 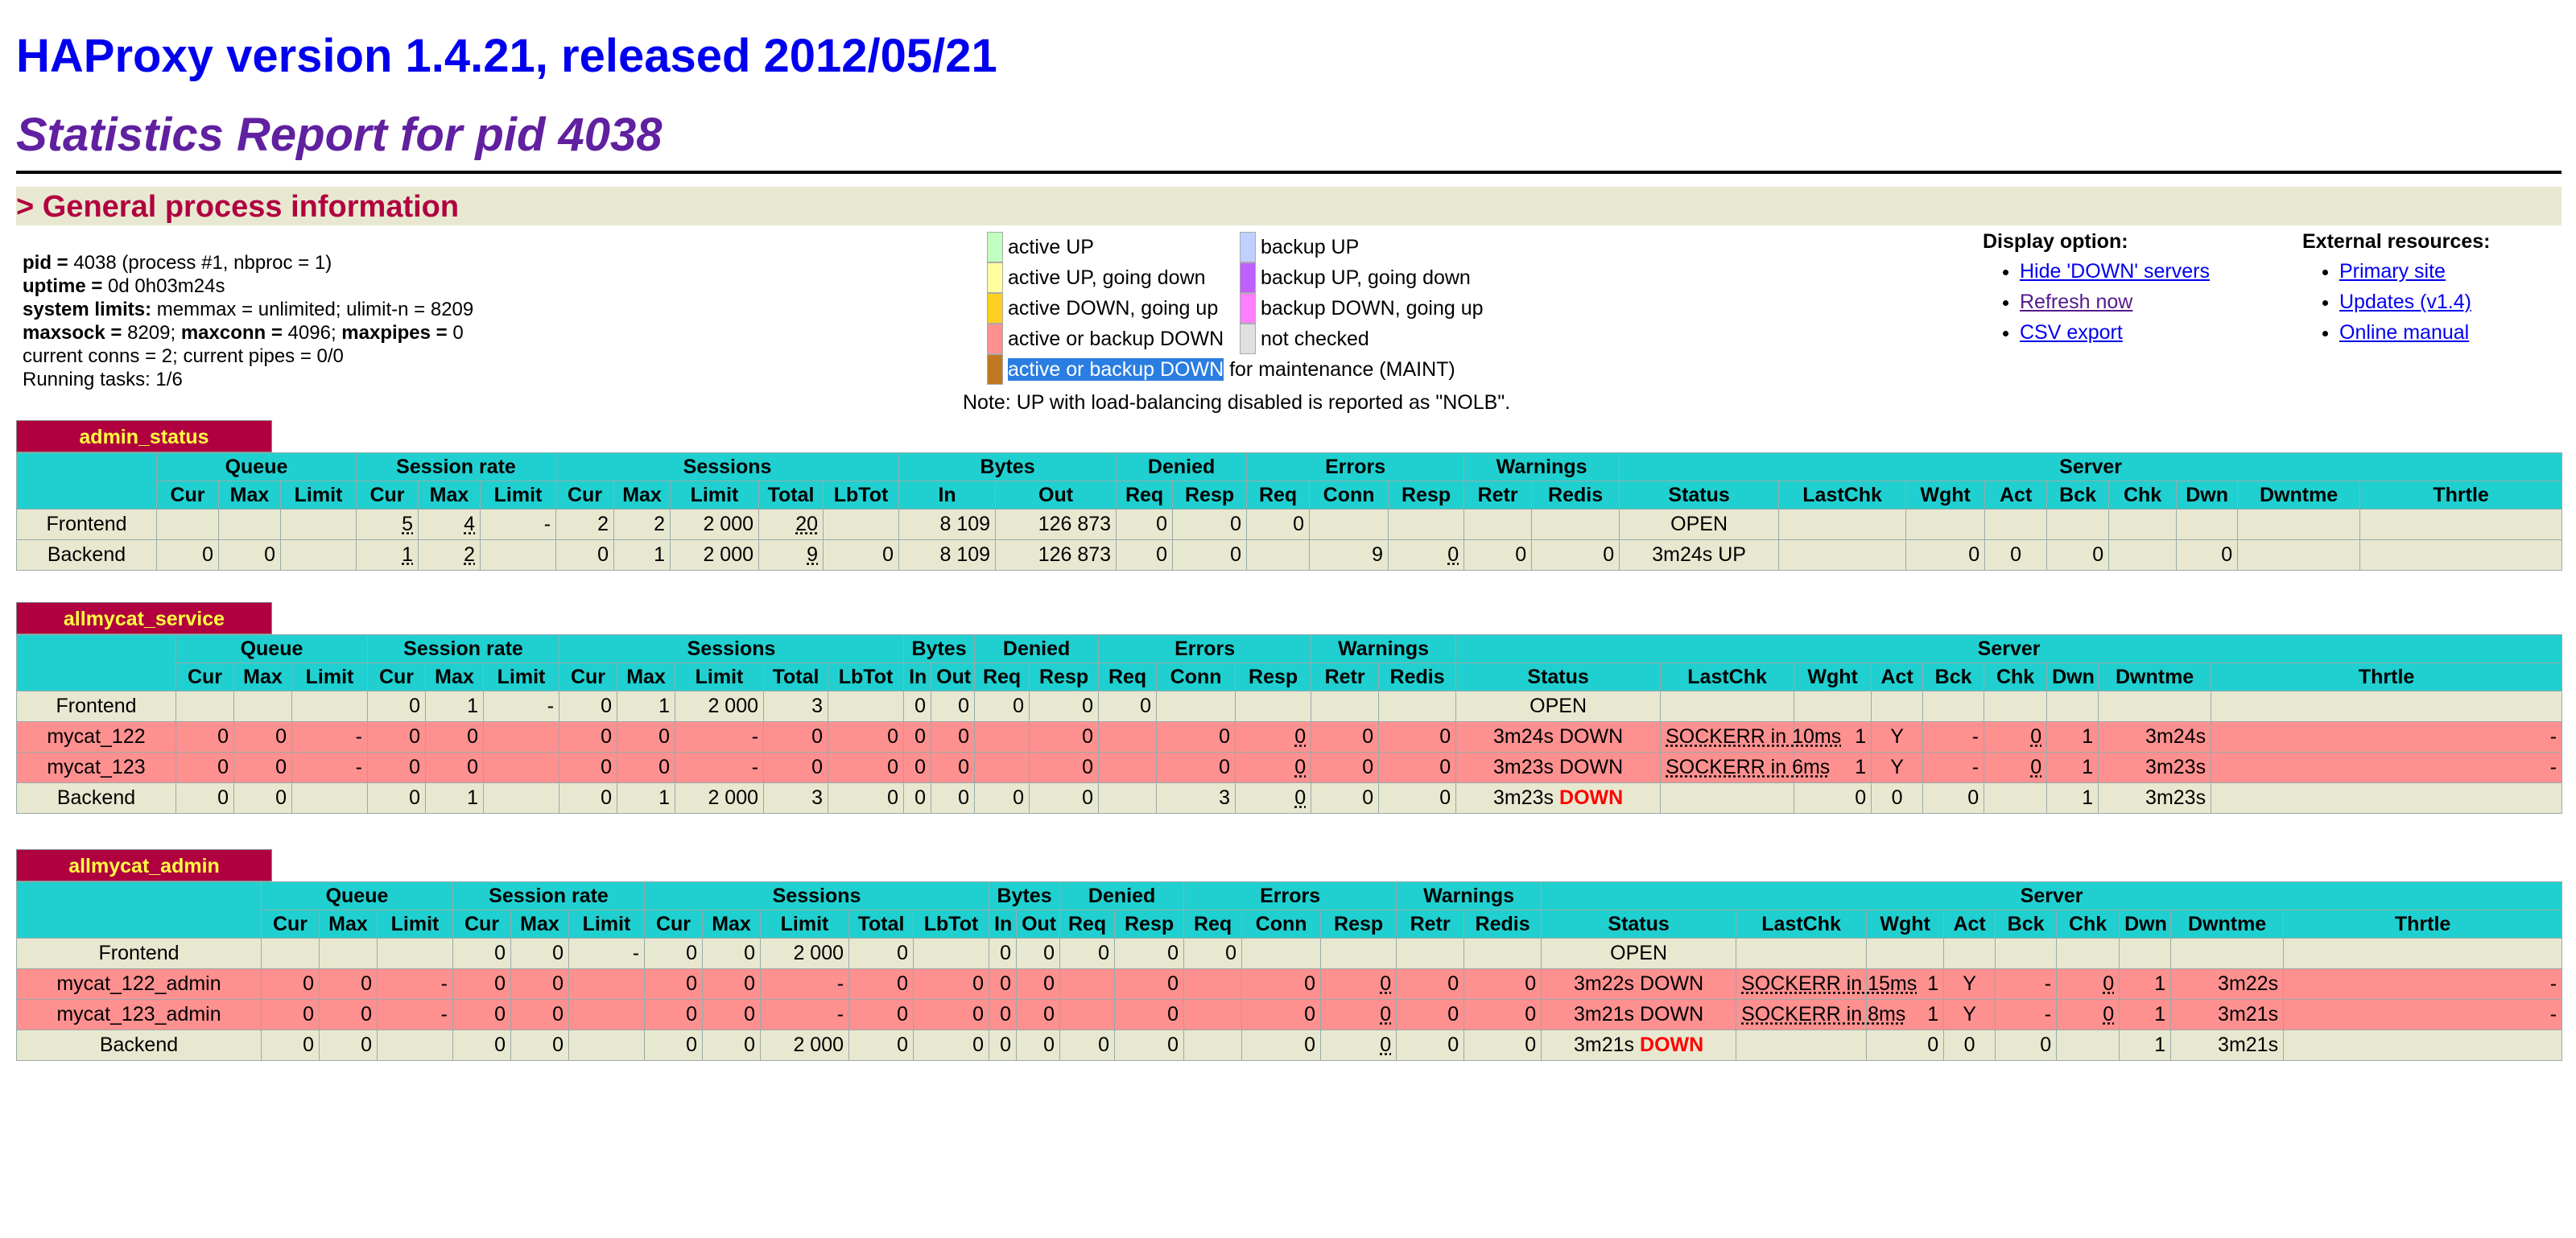 What do you see at coordinates (642, 524) in the screenshot?
I see `cell-max: 2` at bounding box center [642, 524].